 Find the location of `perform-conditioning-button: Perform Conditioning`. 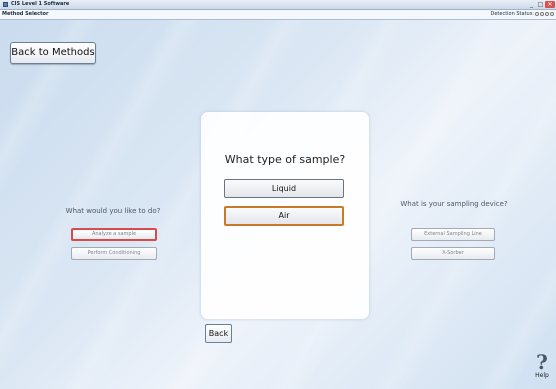

perform-conditioning-button: Perform Conditioning is located at coordinates (114, 253).